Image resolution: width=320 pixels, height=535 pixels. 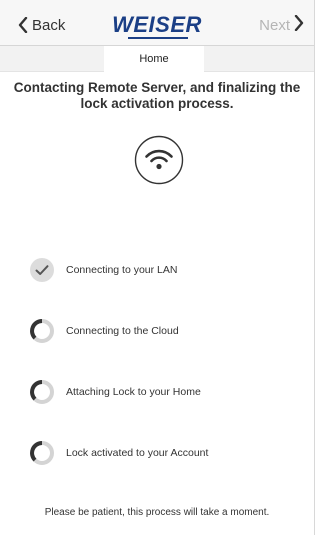 I want to click on step-label: Connecting to the Cloud, so click(x=122, y=331).